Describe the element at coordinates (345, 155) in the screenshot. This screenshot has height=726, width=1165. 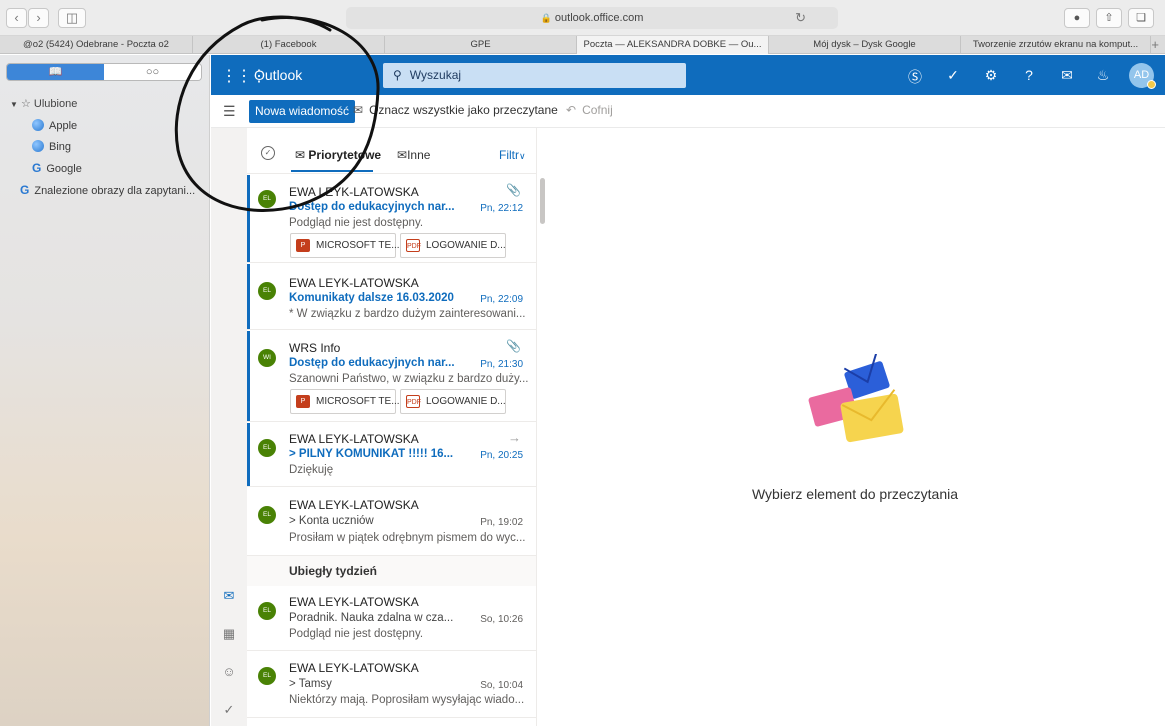
I see `focused-label: Priorytetowe` at that location.